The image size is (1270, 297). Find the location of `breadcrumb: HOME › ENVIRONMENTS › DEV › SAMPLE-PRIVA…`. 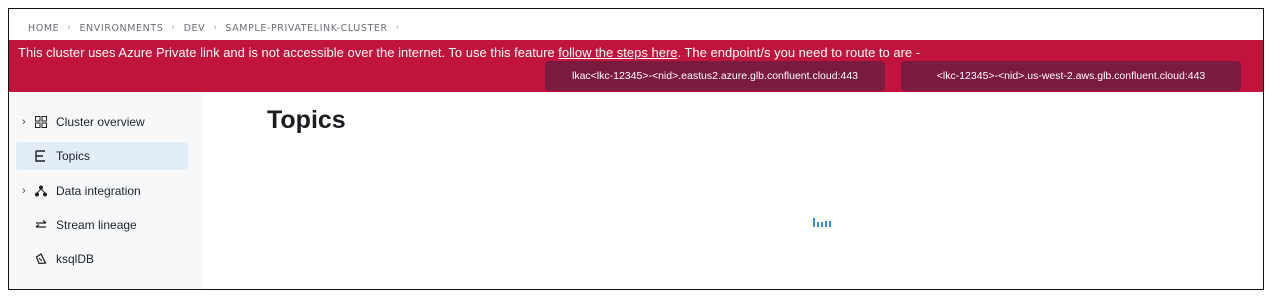

breadcrumb: HOME › ENVIRONMENTS › DEV › SAMPLE-PRIVA… is located at coordinates (218, 28).